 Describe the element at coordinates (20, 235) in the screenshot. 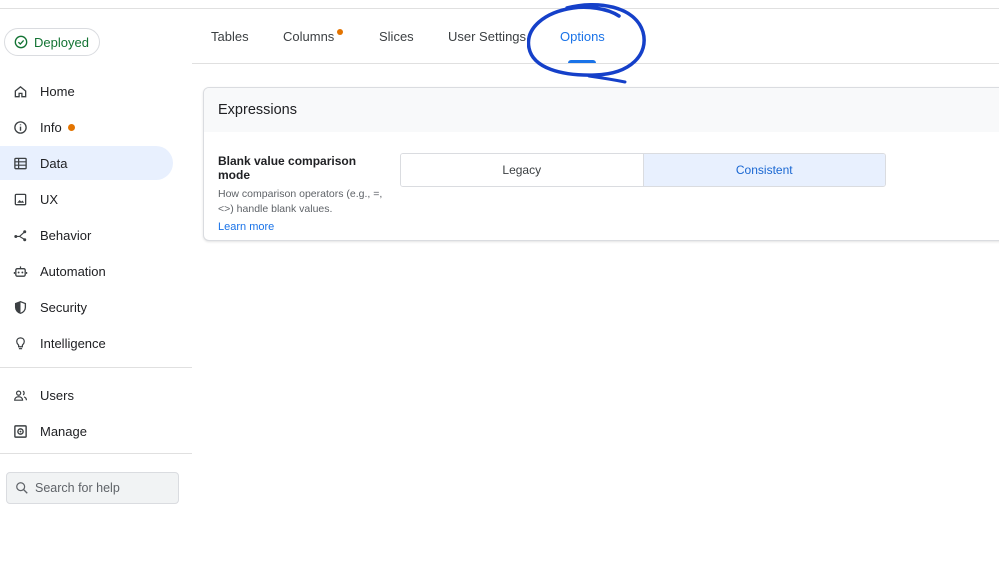

I see `behavior-icon` at that location.